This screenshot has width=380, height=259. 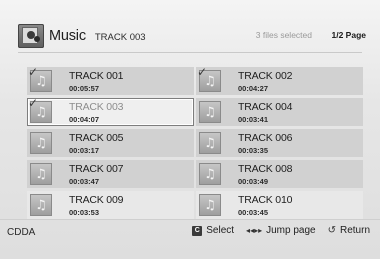 What do you see at coordinates (254, 230) in the screenshot?
I see `skip-arrows-icon: ◂◂▸▸` at bounding box center [254, 230].